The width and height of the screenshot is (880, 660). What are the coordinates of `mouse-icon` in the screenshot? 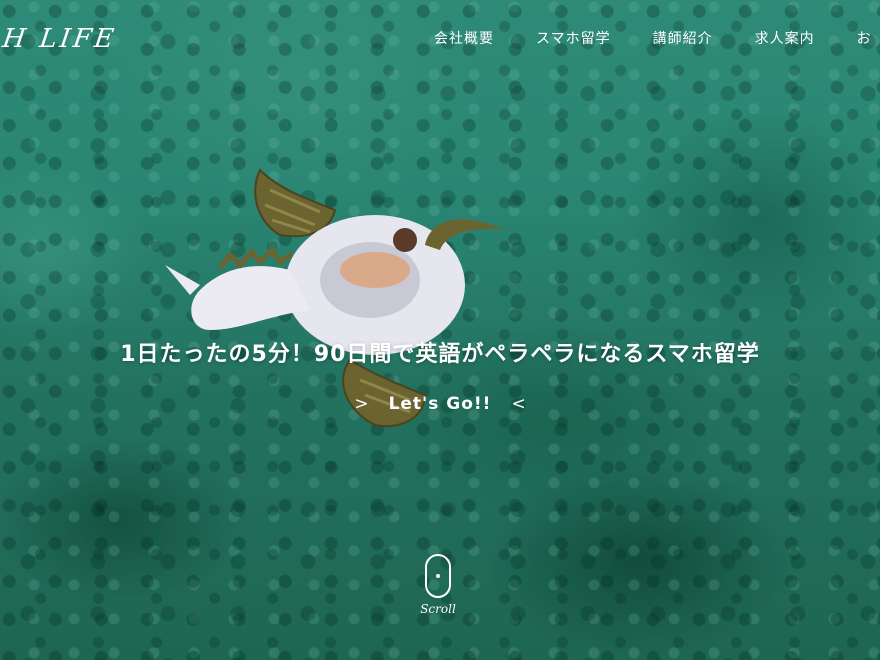 It's located at (438, 576).